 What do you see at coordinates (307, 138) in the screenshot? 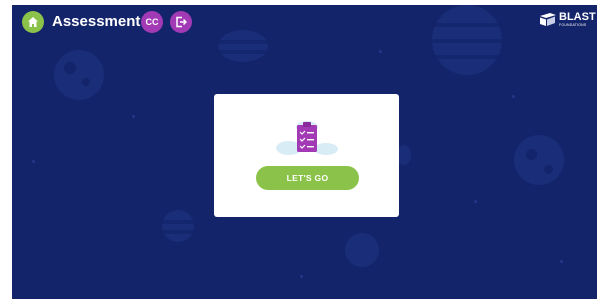
I see `clipboard-checklist-icon` at bounding box center [307, 138].